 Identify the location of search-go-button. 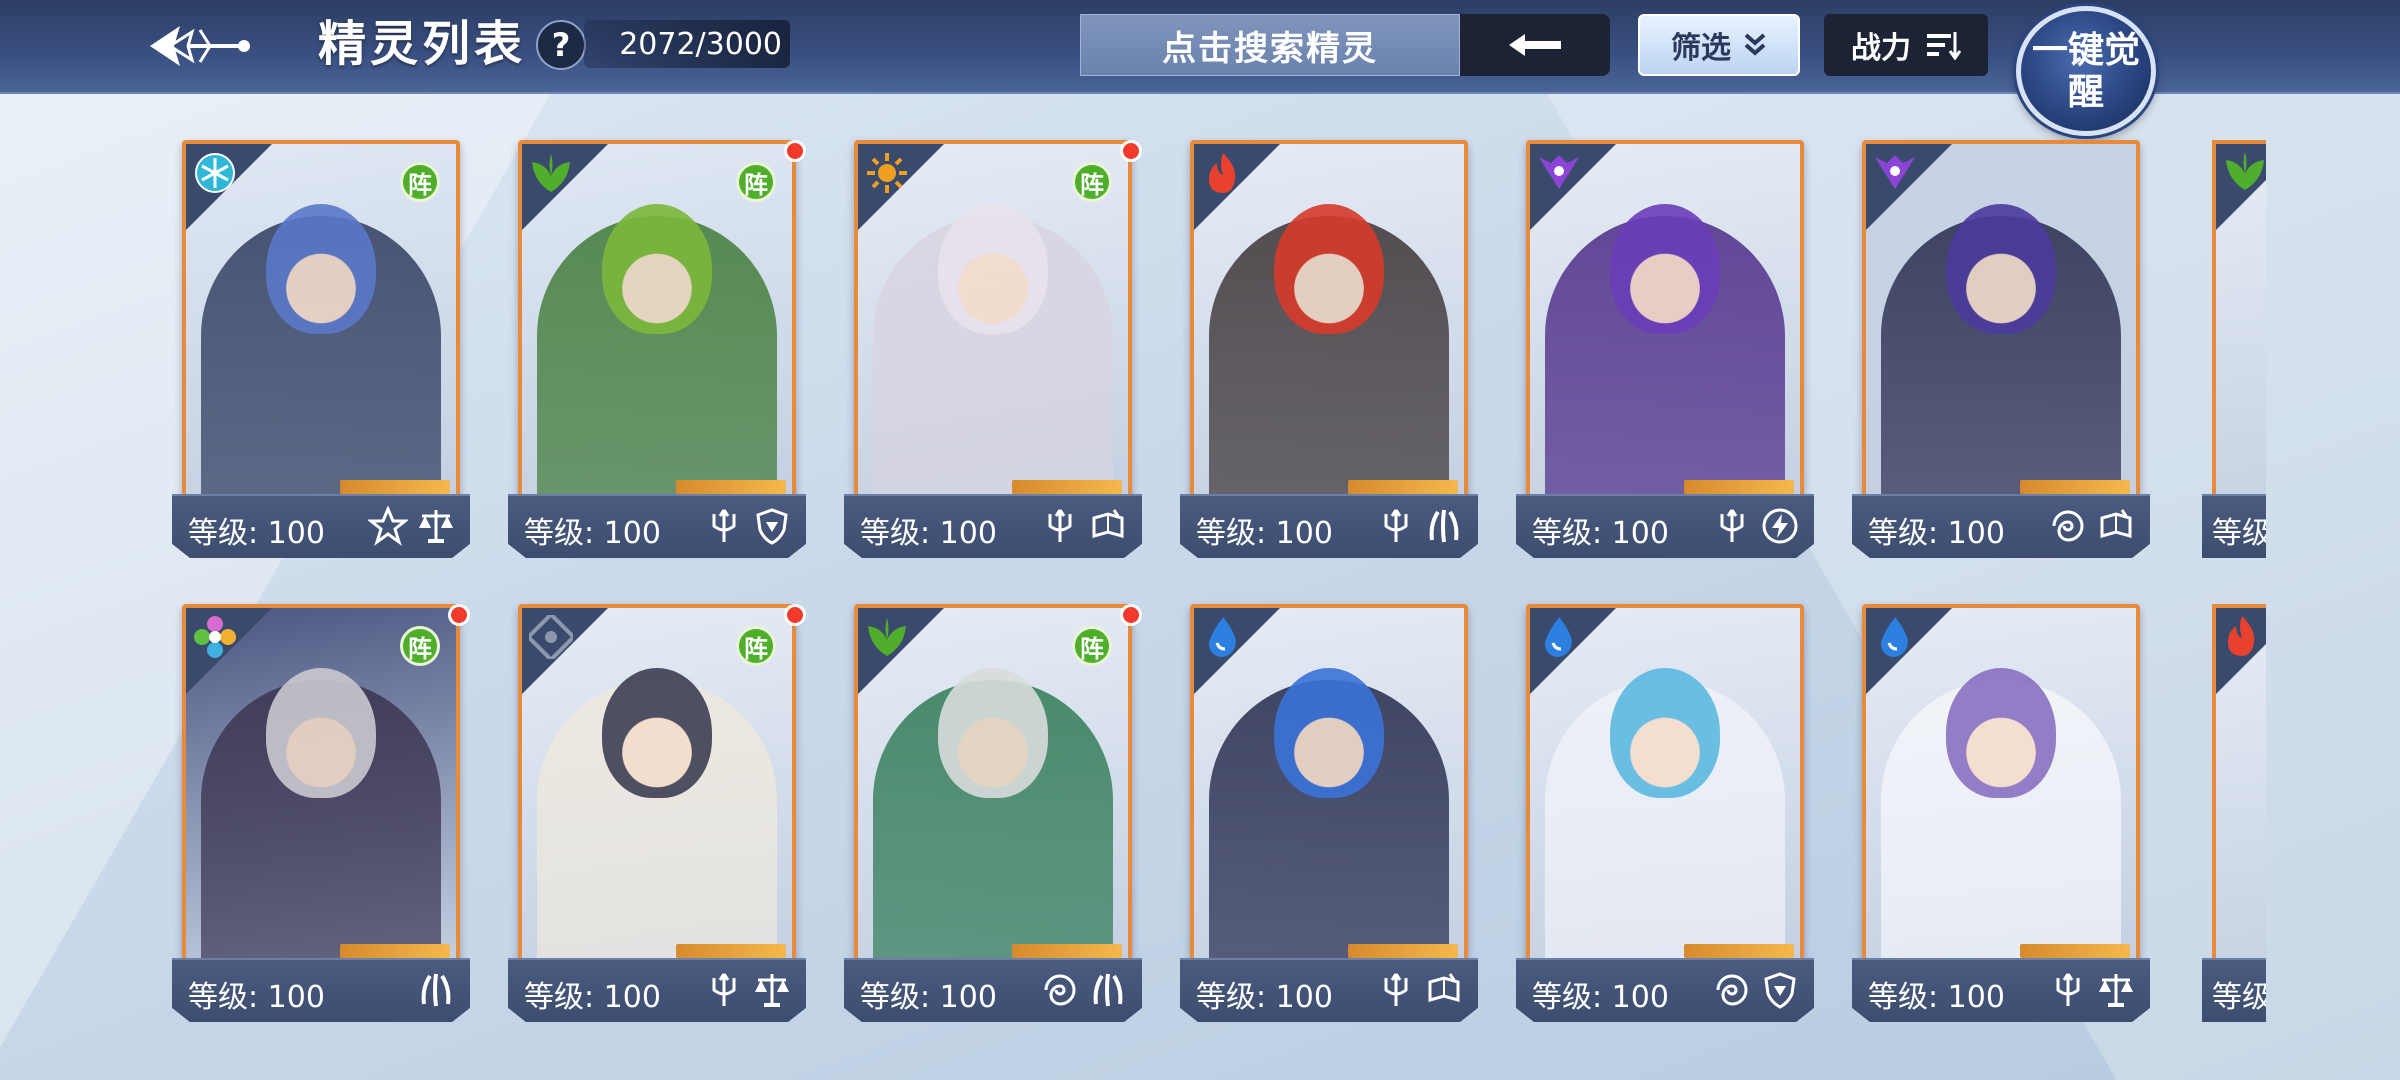
(1535, 45).